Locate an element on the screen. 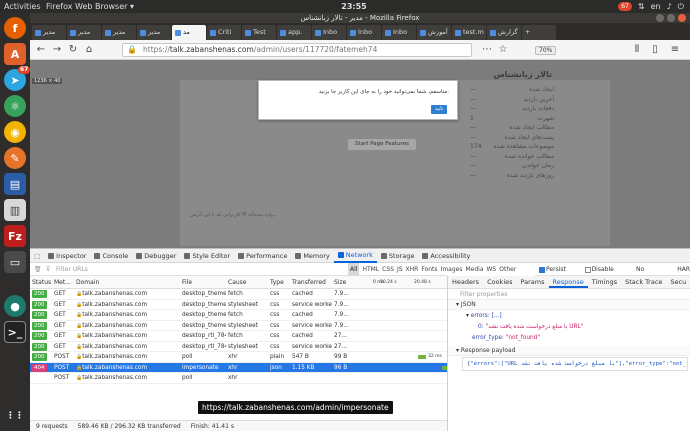 The width and height of the screenshot is (690, 431). tab-11: آموزش is located at coordinates (434, 32).